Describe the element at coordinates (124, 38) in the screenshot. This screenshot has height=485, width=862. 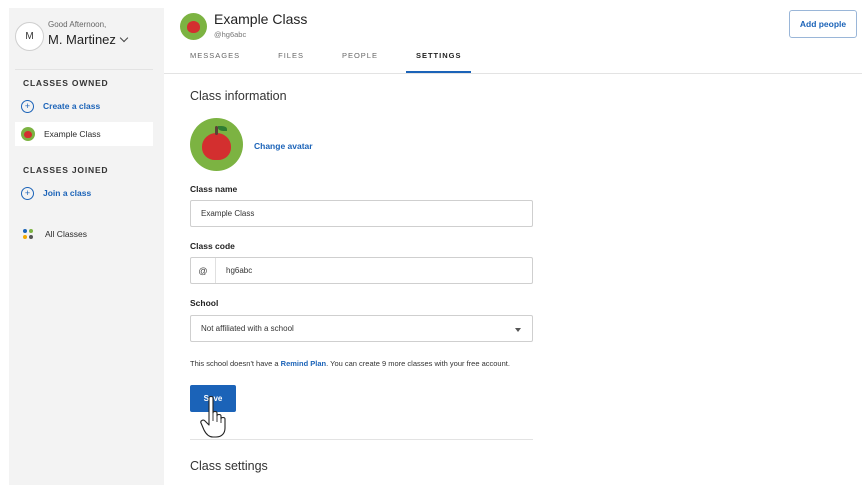
I see `chevron-down-icon` at that location.